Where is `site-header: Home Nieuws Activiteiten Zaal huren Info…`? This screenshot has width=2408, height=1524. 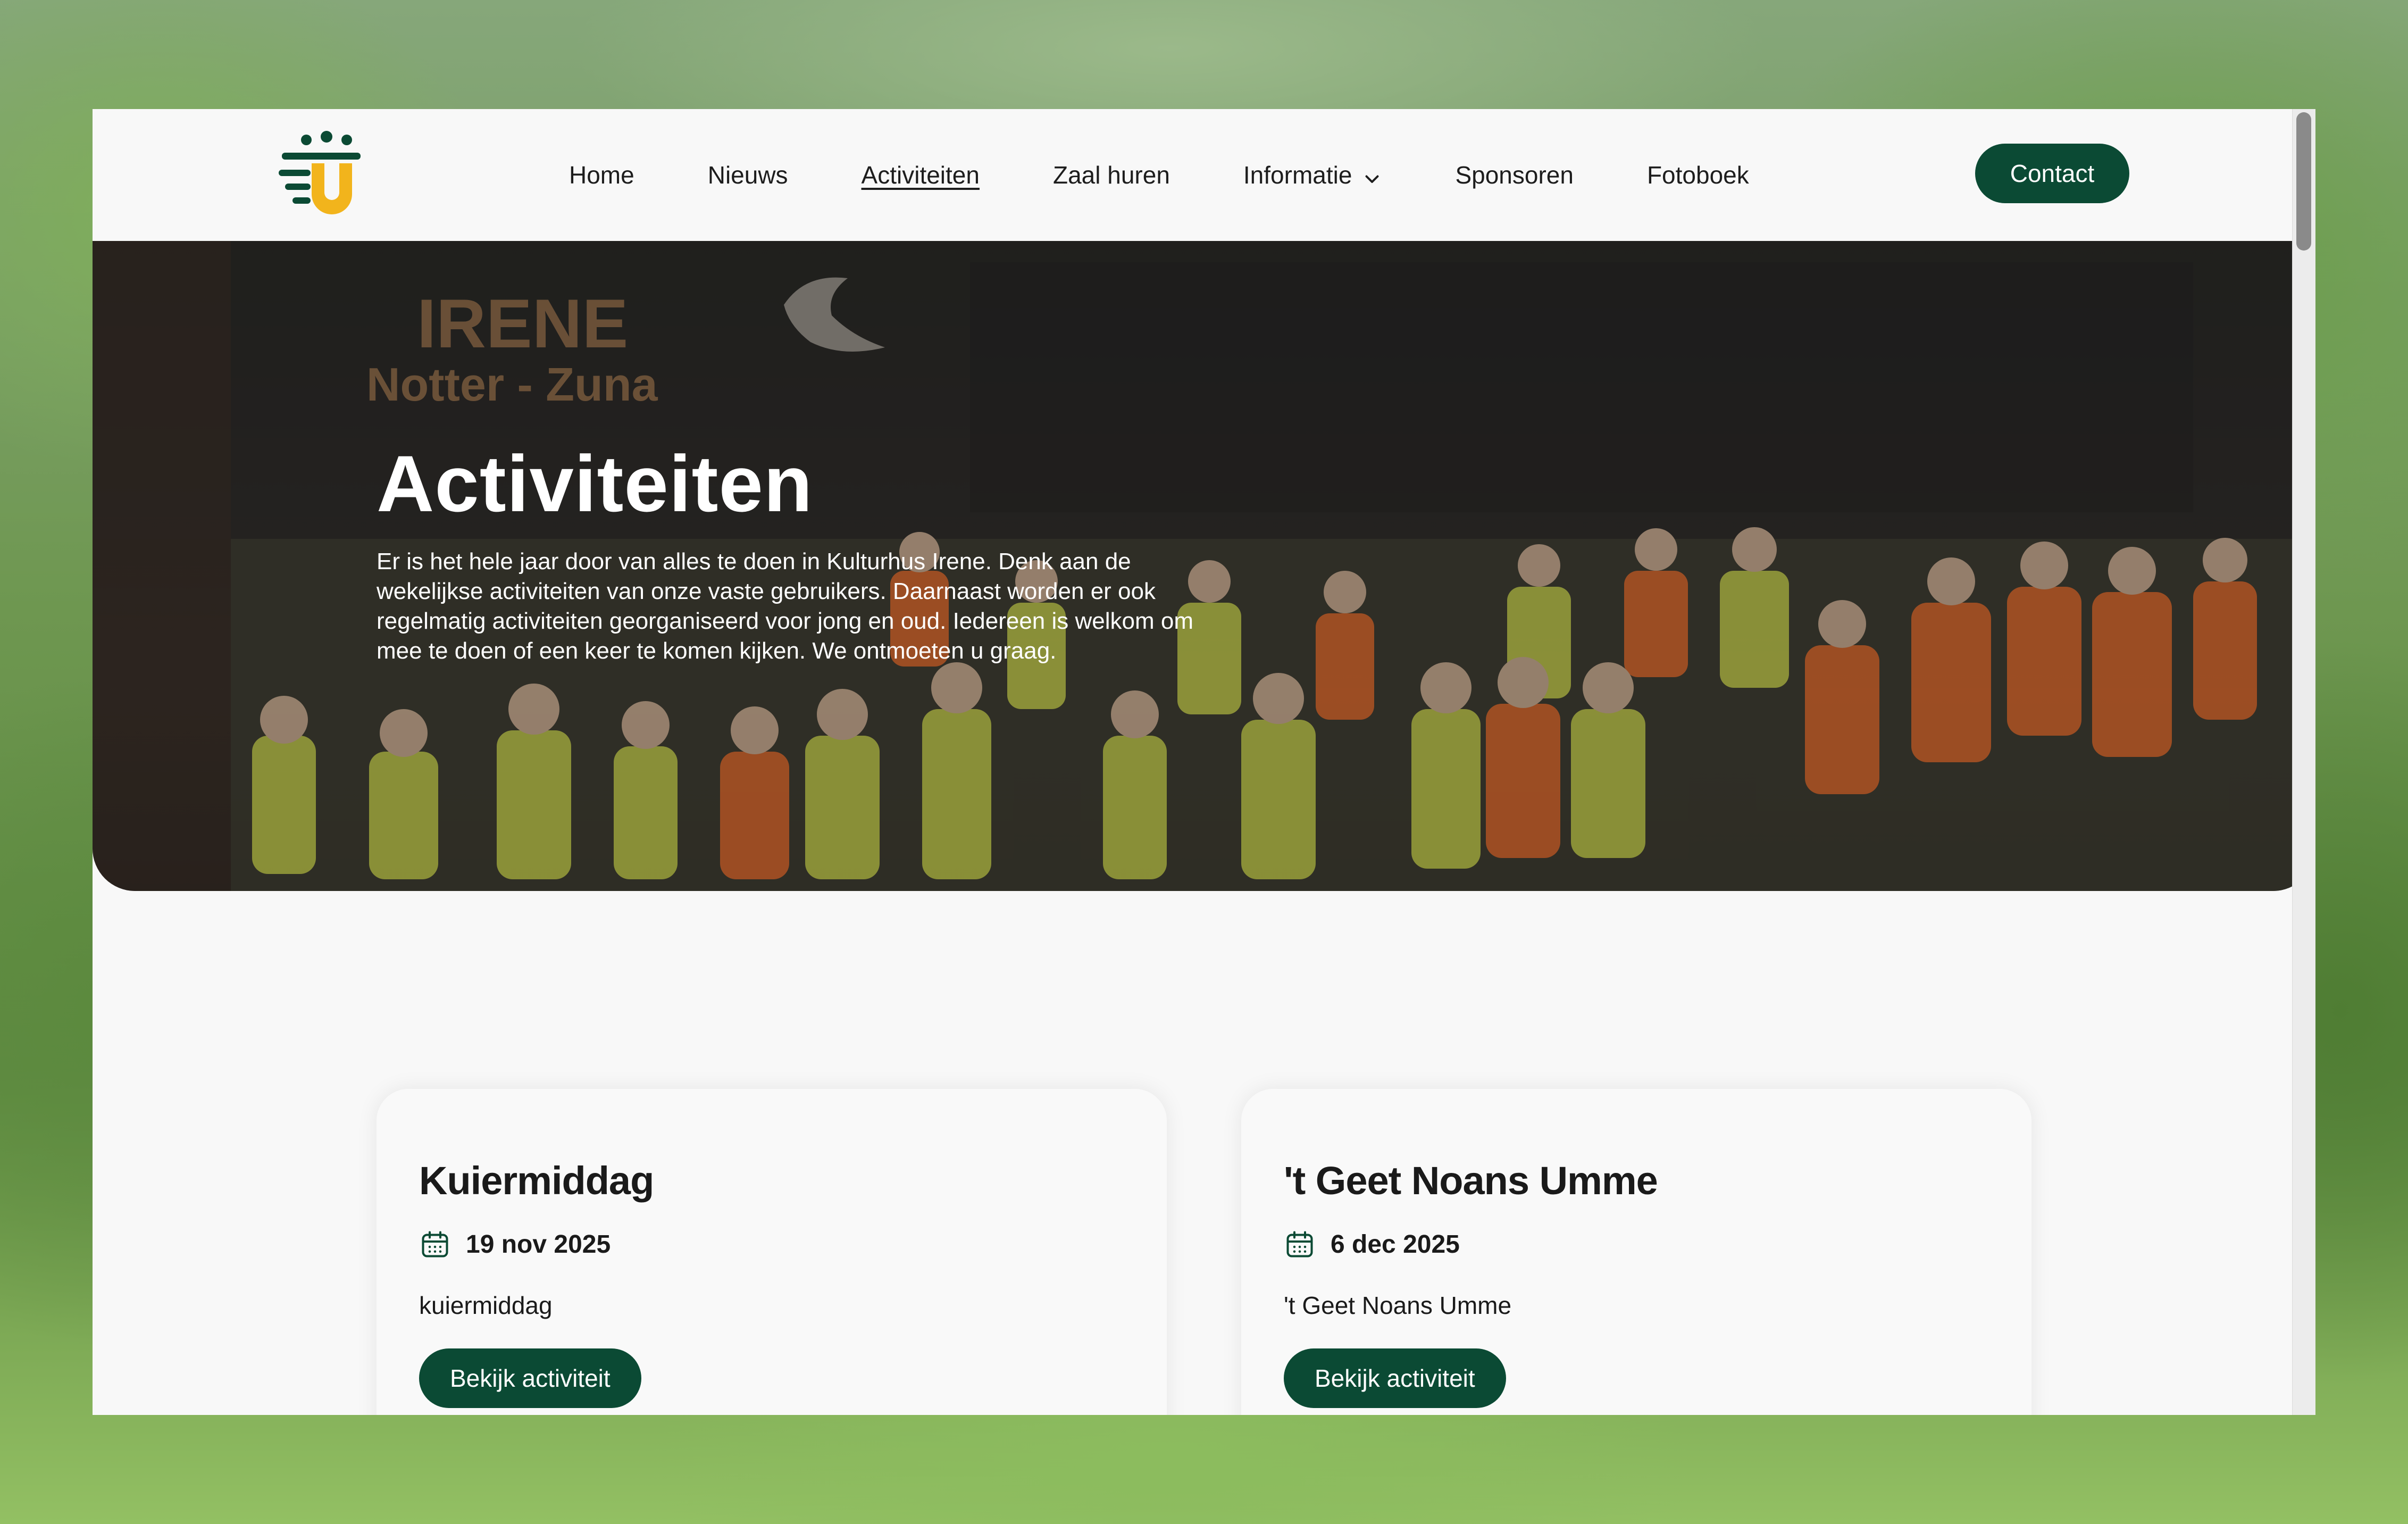 site-header: Home Nieuws Activiteiten Zaal huren Info… is located at coordinates (1192, 175).